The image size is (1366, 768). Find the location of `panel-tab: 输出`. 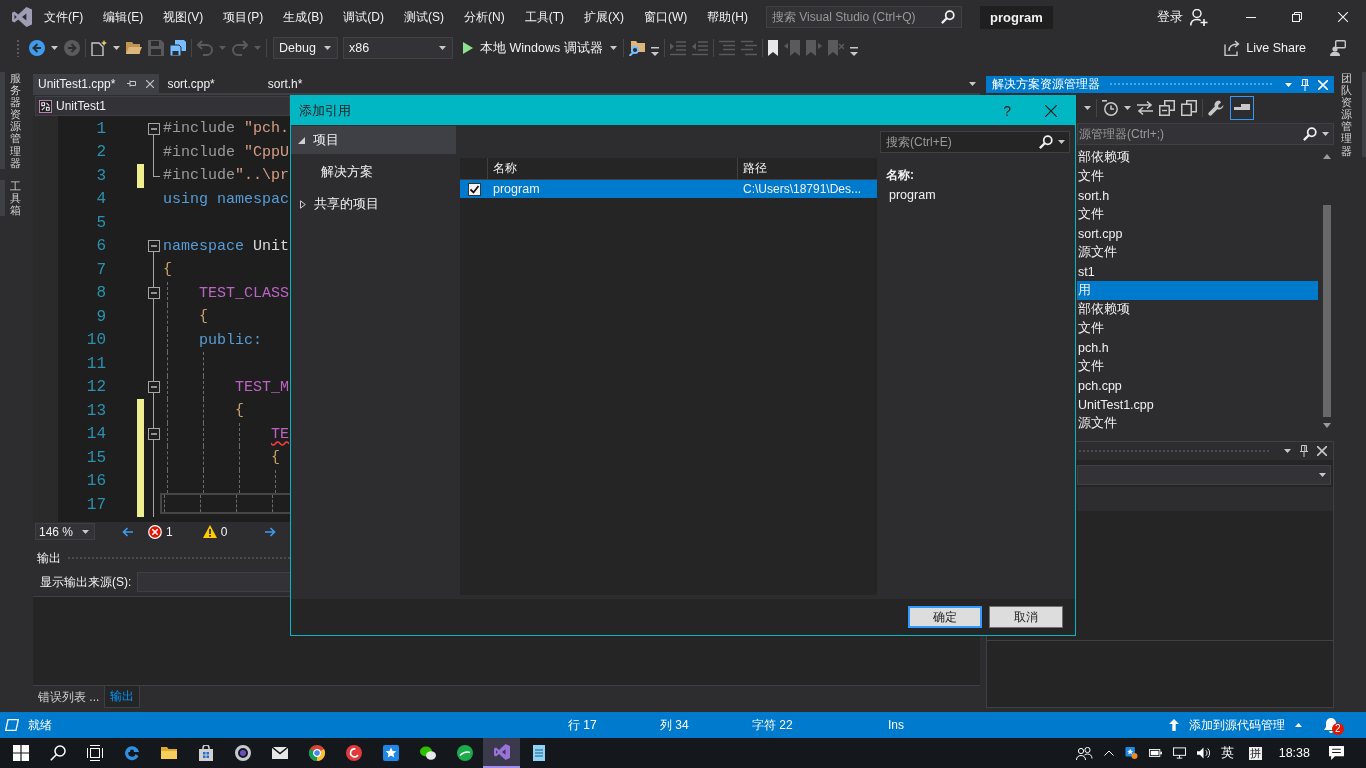

panel-tab: 输出 is located at coordinates (122, 697).